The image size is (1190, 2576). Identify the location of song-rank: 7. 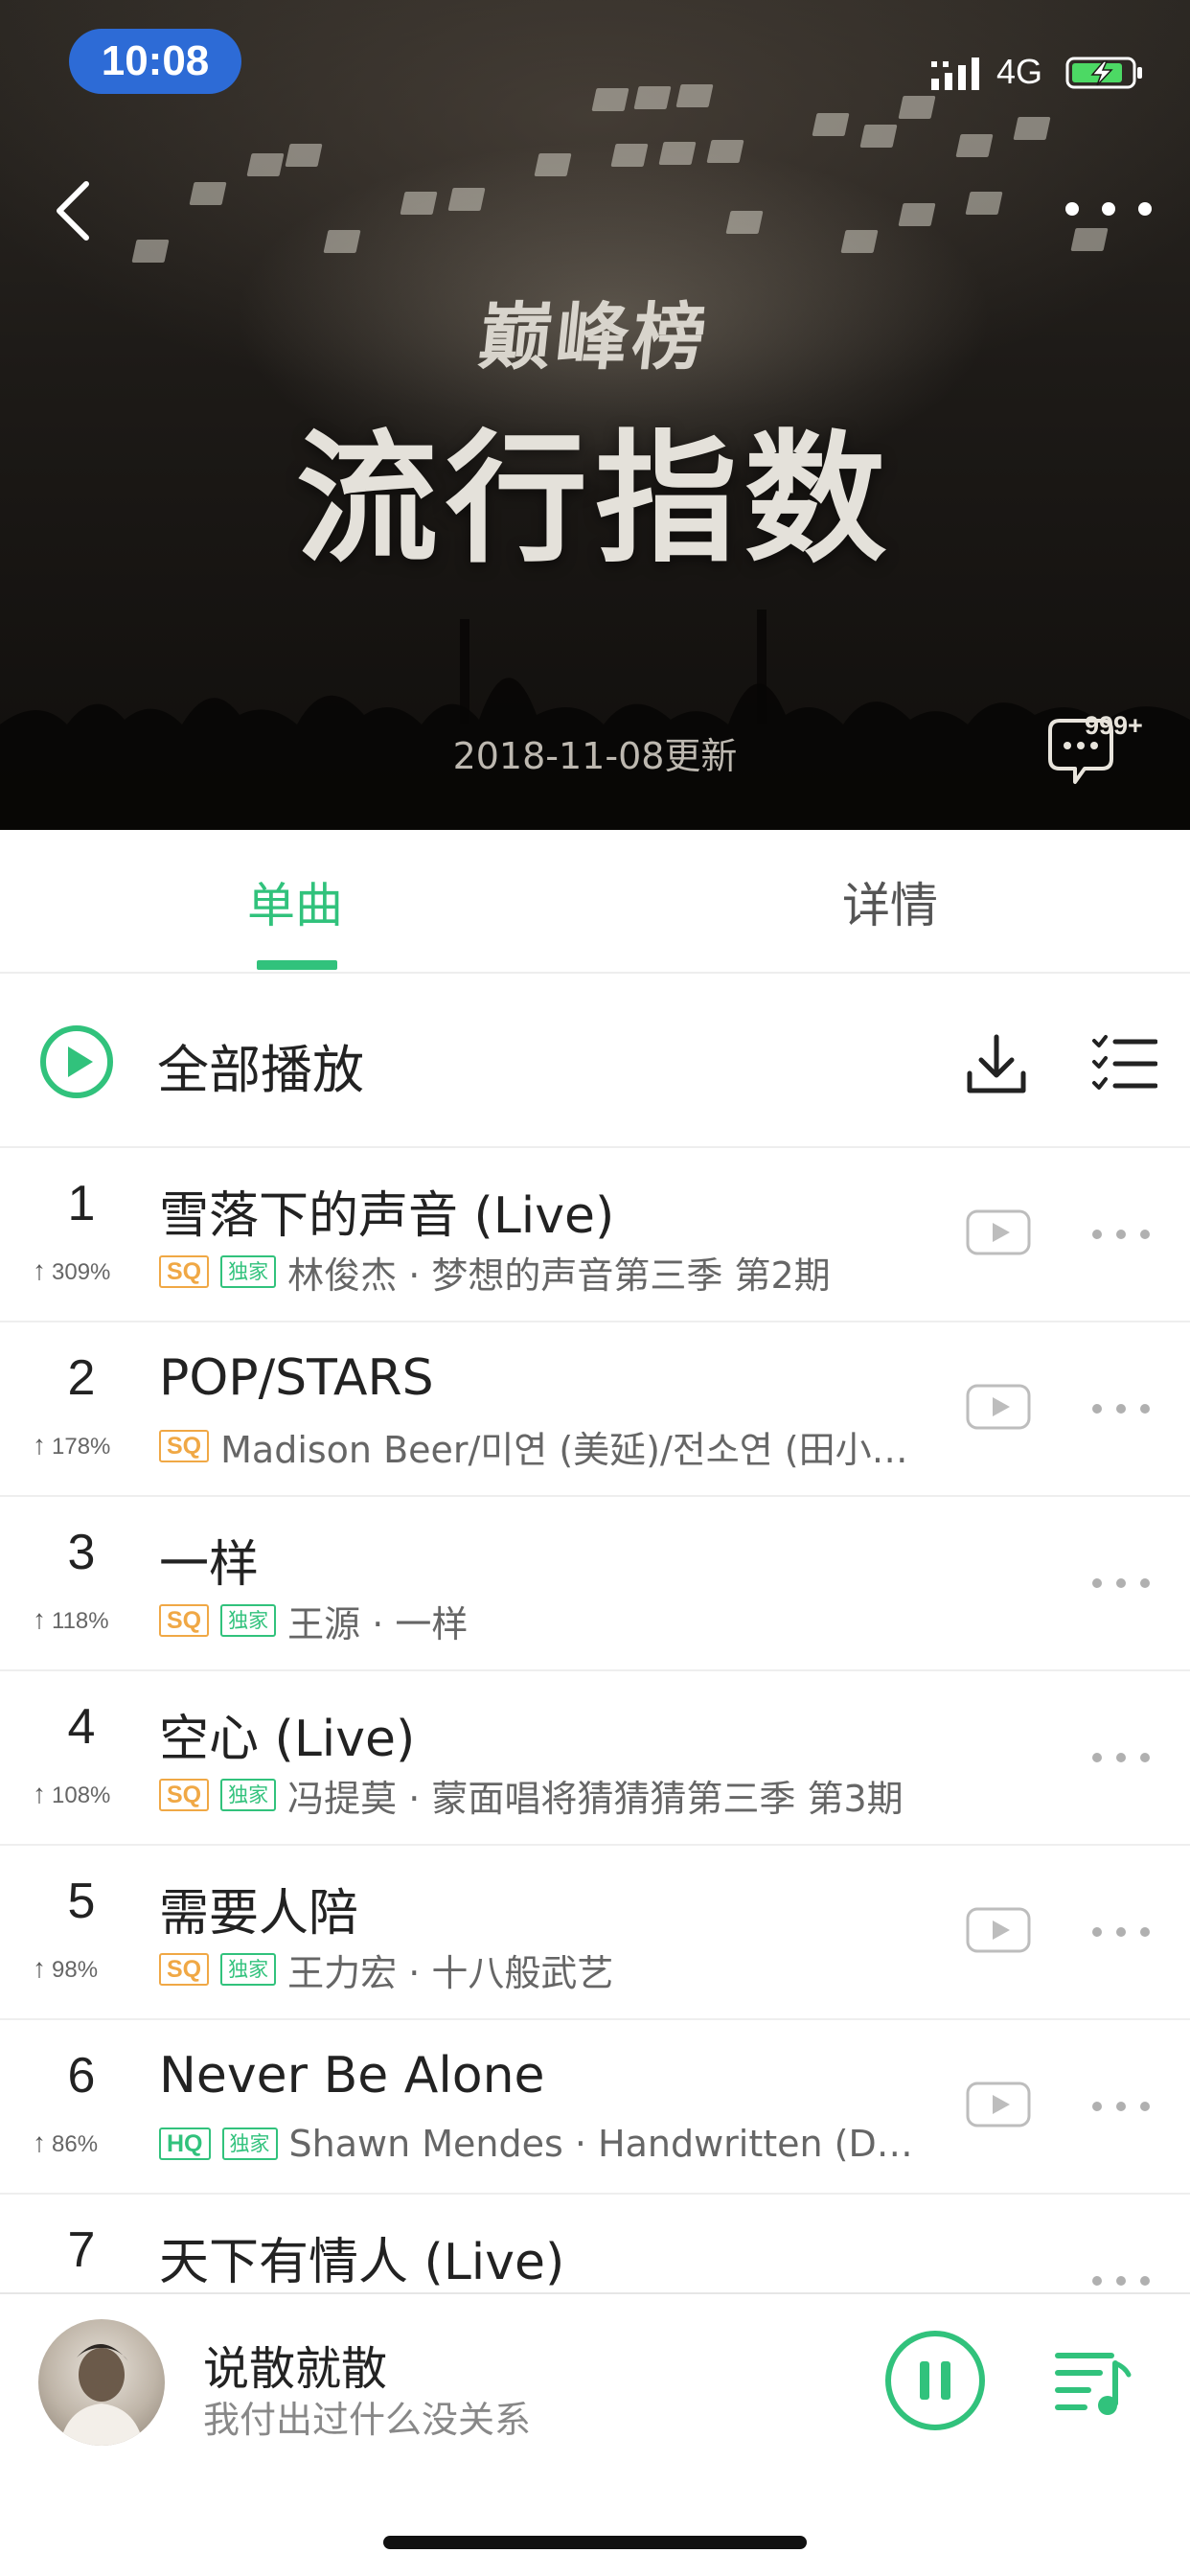
(82, 2250).